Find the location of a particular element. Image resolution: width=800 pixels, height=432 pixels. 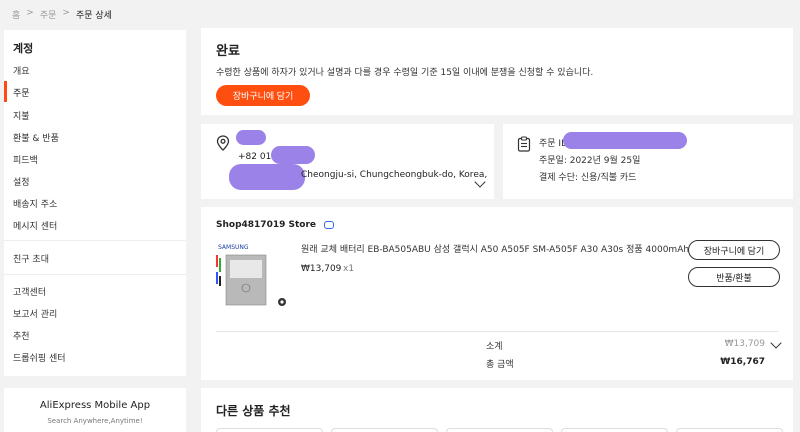

return-refund-button: 반품/환불 is located at coordinates (734, 277).